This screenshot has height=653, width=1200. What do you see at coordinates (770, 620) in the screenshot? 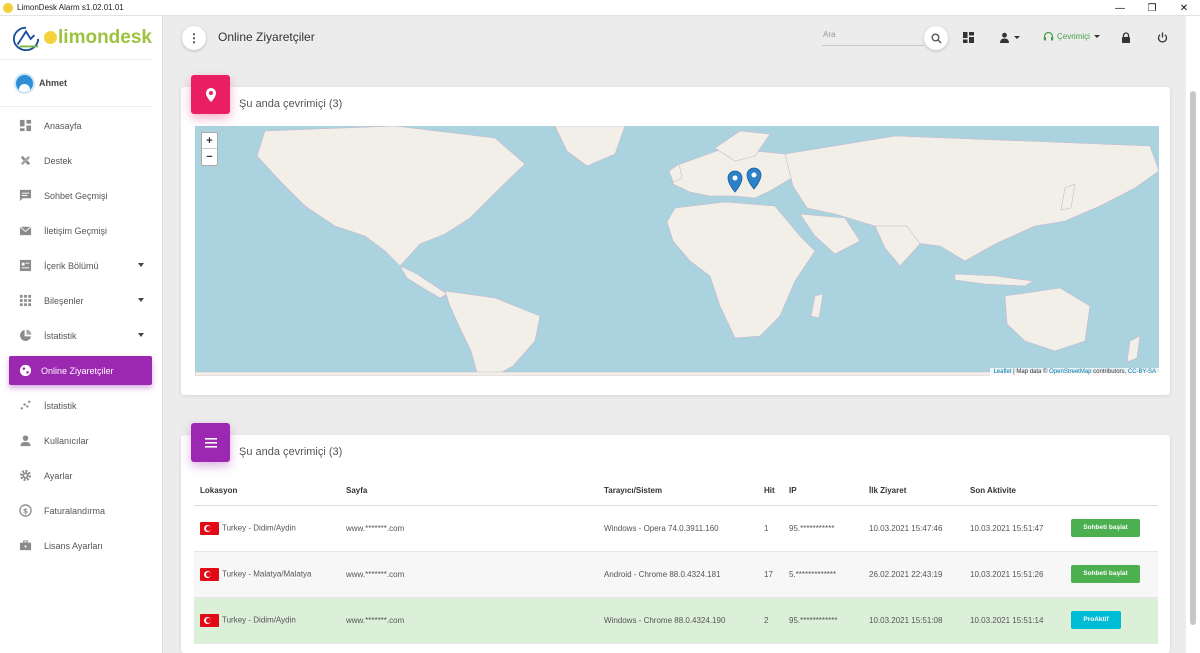
I see `hit-cell: 2` at bounding box center [770, 620].